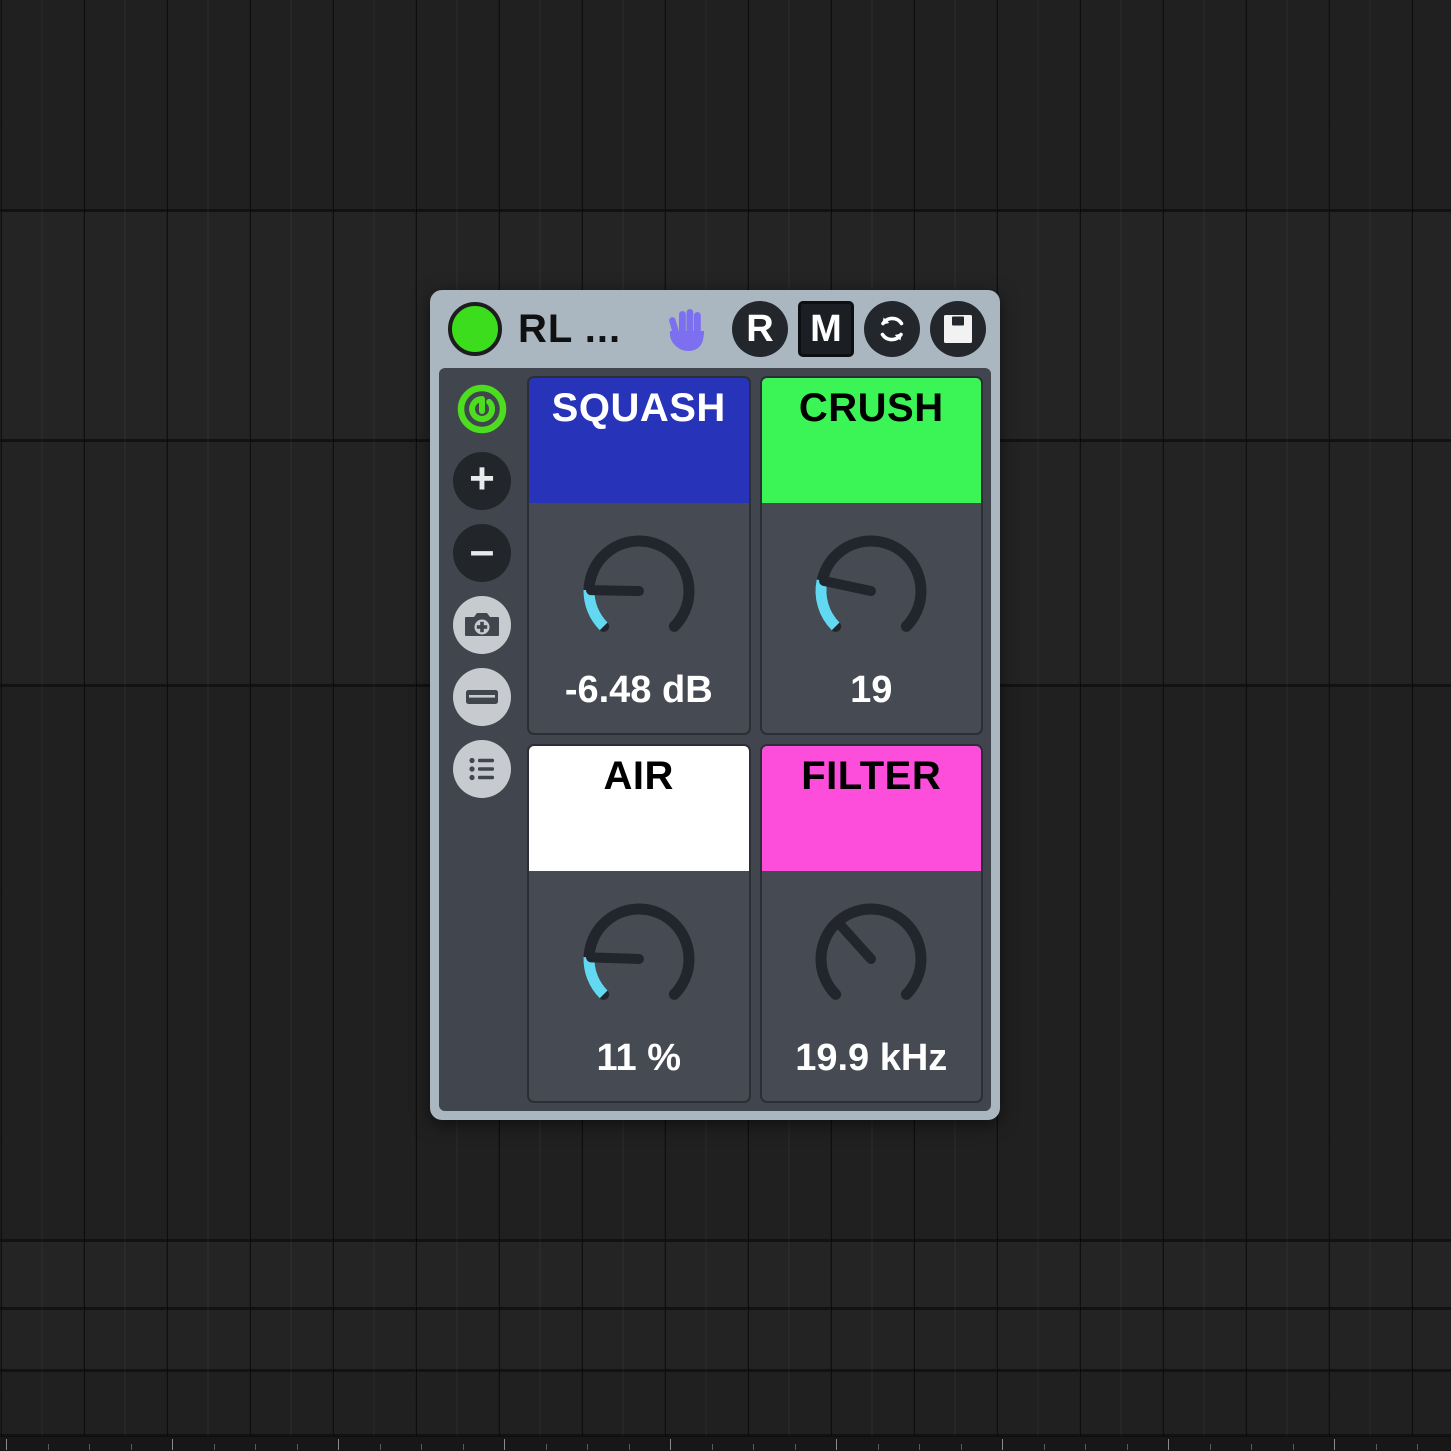 This screenshot has width=1451, height=1451. I want to click on module-air: AIR 11 %, so click(639, 923).